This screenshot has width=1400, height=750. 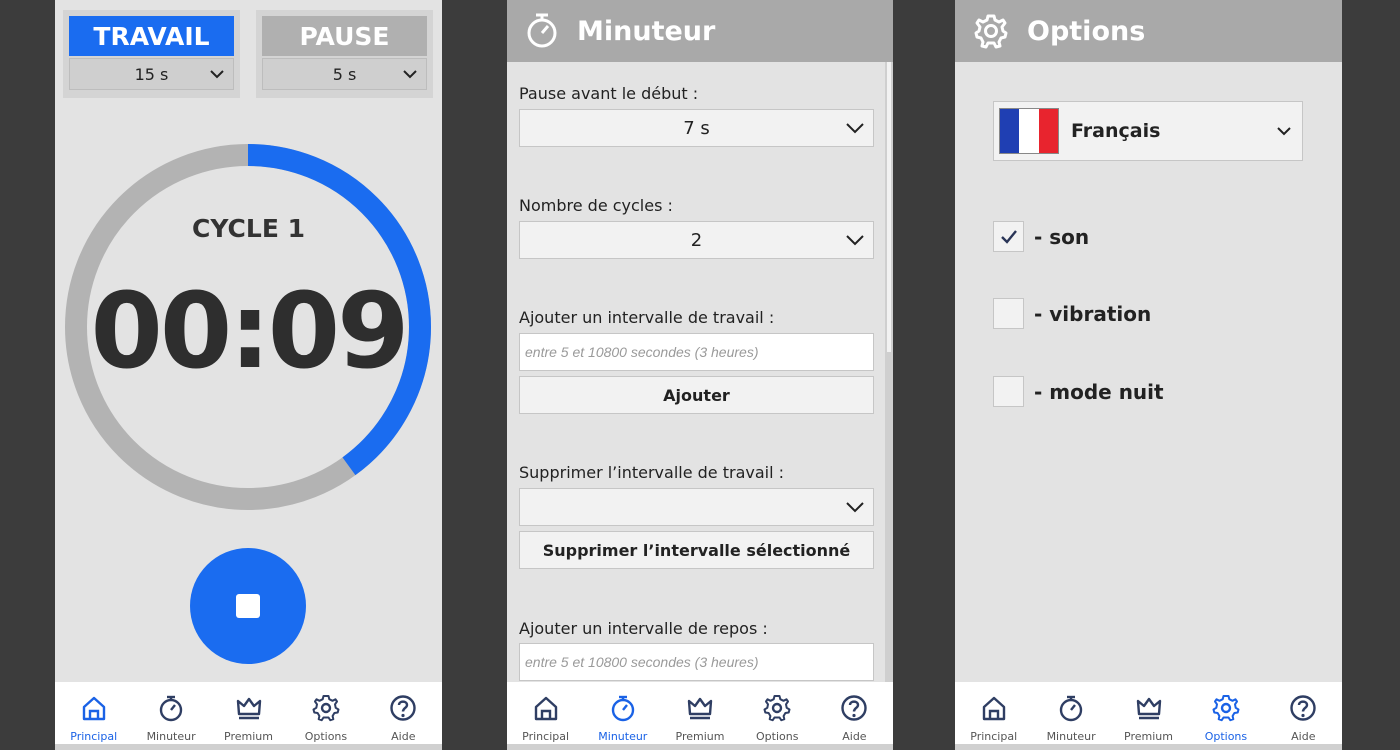 What do you see at coordinates (1099, 391) in the screenshot?
I see `night-mode-label: - mode nuit` at bounding box center [1099, 391].